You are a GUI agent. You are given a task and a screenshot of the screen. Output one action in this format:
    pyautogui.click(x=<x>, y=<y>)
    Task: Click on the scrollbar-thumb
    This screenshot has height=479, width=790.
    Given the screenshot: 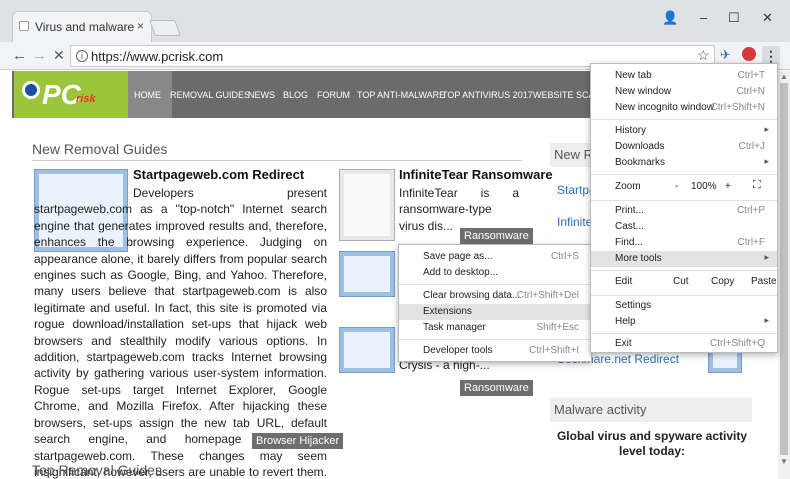 What is the action you would take?
    pyautogui.click(x=784, y=269)
    